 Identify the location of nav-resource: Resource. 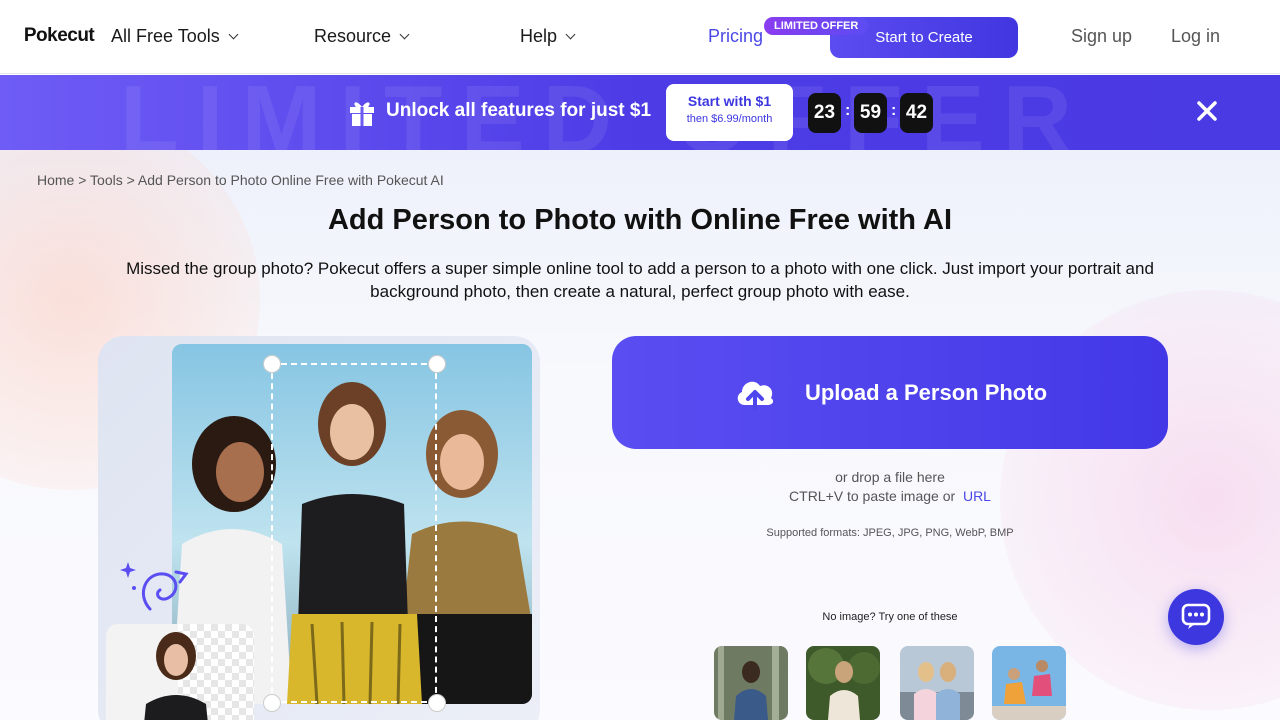
(362, 36).